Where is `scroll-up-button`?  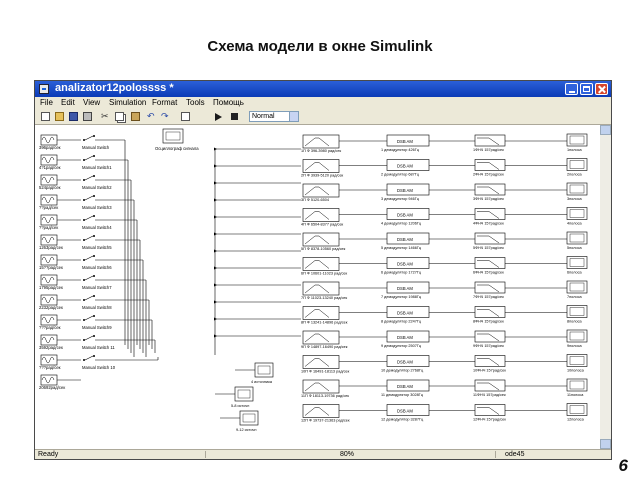 scroll-up-button is located at coordinates (605, 130).